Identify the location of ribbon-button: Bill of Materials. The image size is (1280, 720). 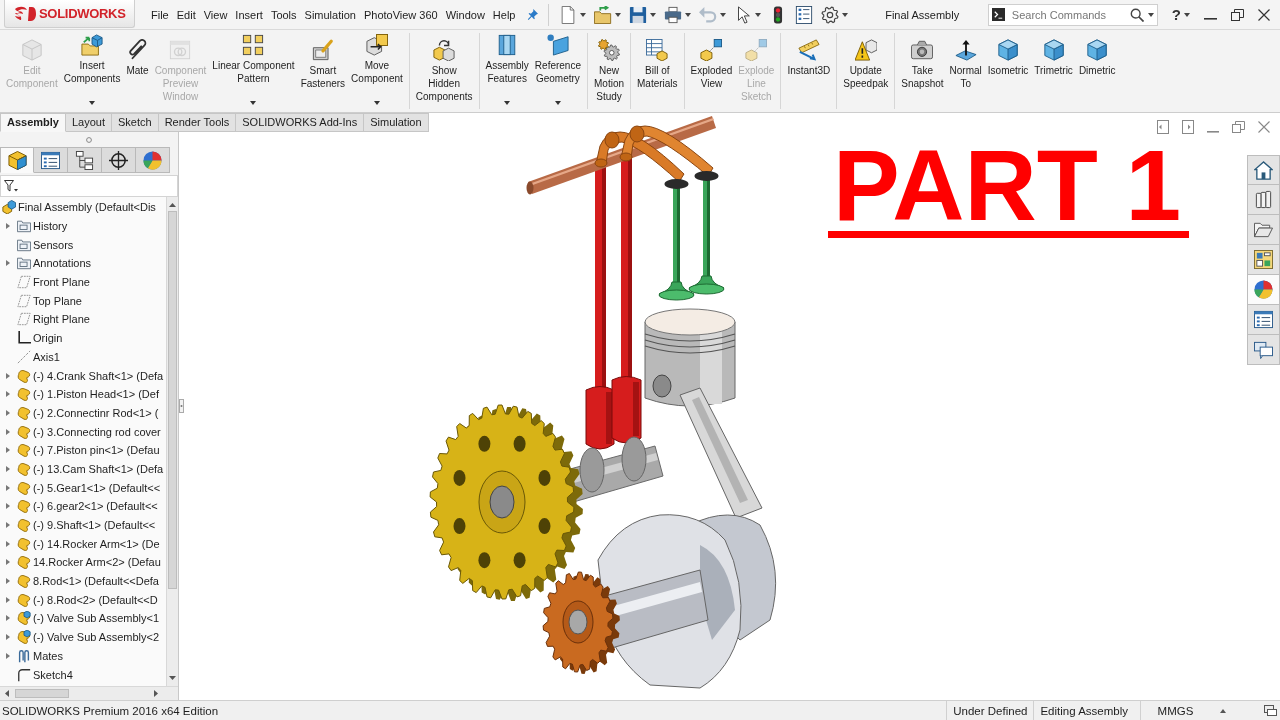
(657, 71).